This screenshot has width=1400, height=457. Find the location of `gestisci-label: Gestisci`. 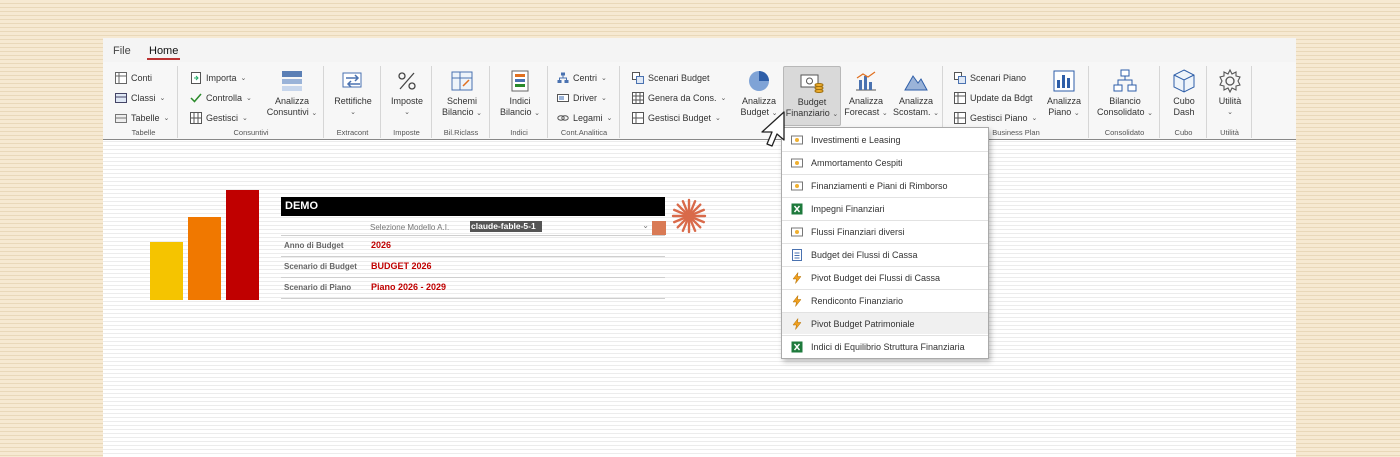

gestisci-label: Gestisci is located at coordinates (222, 118).